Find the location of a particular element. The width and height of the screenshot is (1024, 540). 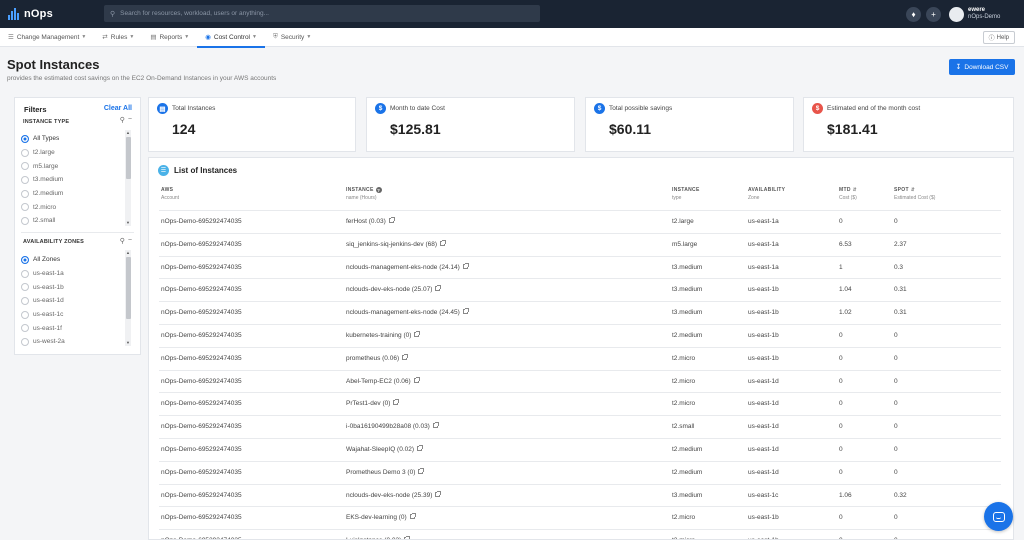

cell-name: nclouds-management-eks-node (24.14) is located at coordinates (407, 266).